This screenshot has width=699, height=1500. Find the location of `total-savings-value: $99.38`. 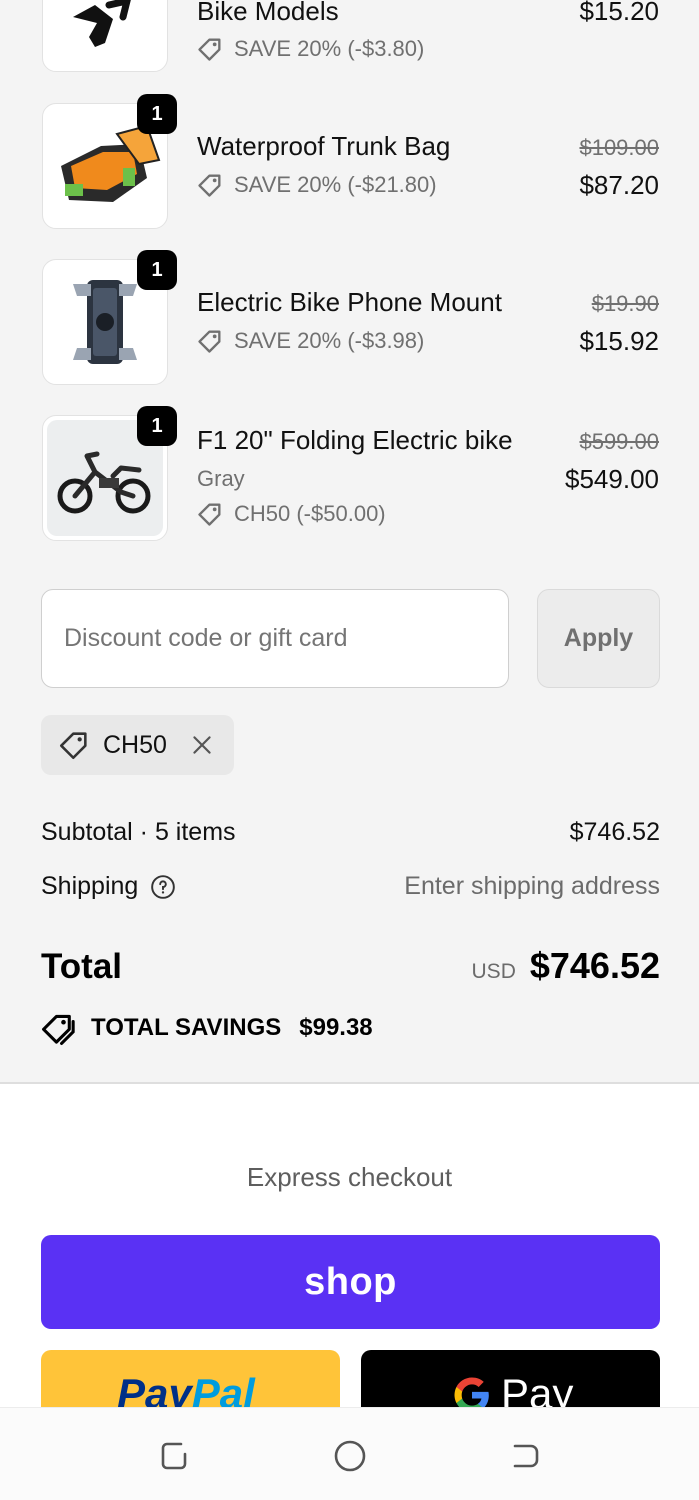

total-savings-value: $99.38 is located at coordinates (336, 1027).